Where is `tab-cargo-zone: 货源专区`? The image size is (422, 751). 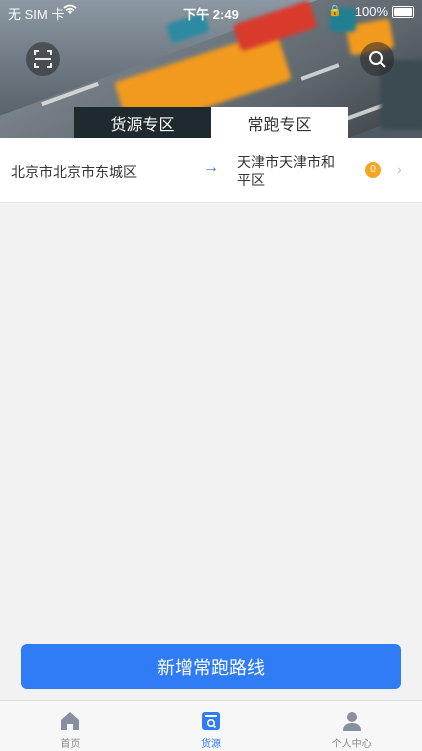
tab-cargo-zone: 货源专区 is located at coordinates (142, 122).